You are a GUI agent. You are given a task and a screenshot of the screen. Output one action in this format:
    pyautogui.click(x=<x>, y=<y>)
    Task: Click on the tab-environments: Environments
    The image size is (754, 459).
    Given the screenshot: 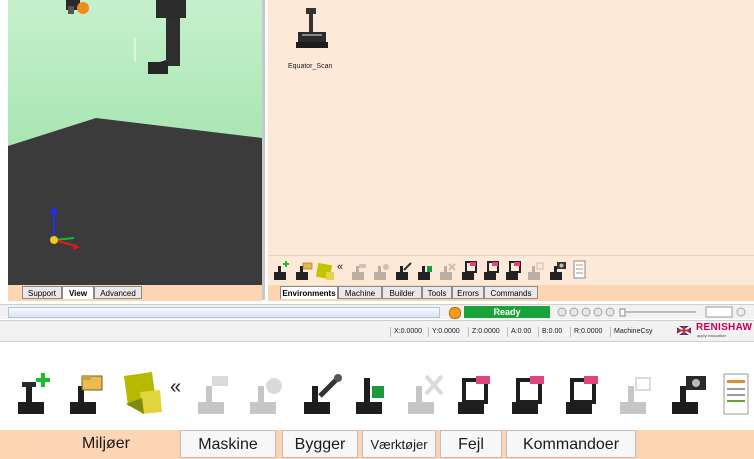 What is the action you would take?
    pyautogui.click(x=309, y=292)
    